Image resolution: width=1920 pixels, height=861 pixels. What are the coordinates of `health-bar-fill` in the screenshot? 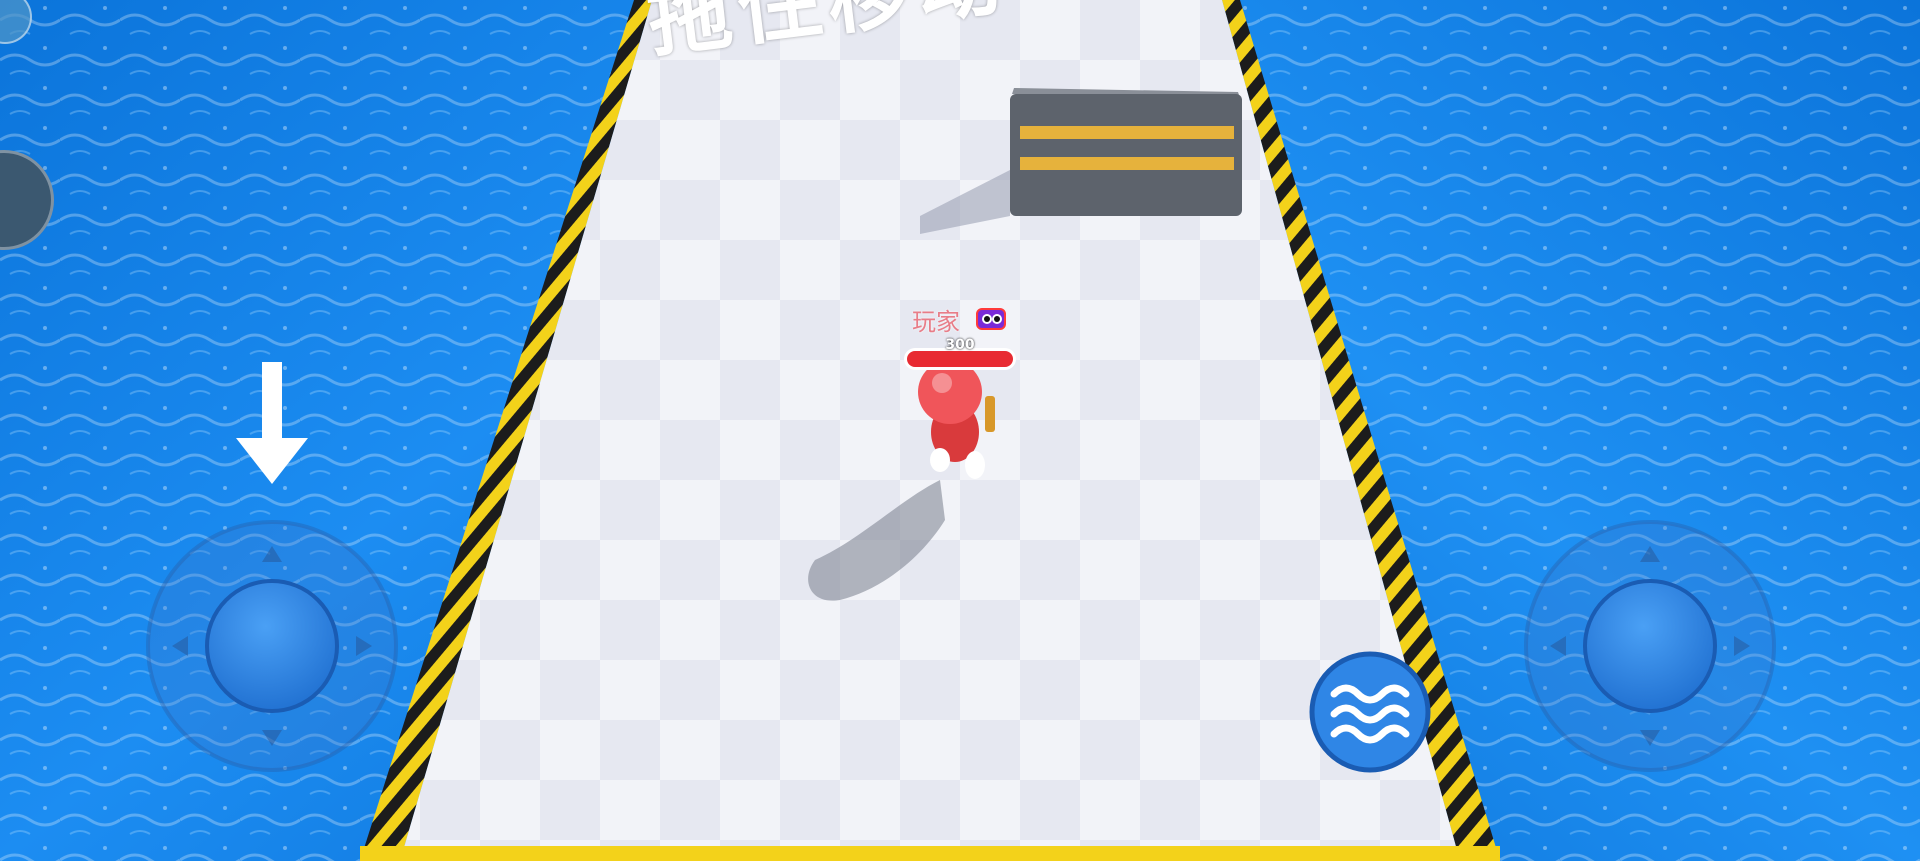 It's located at (960, 359).